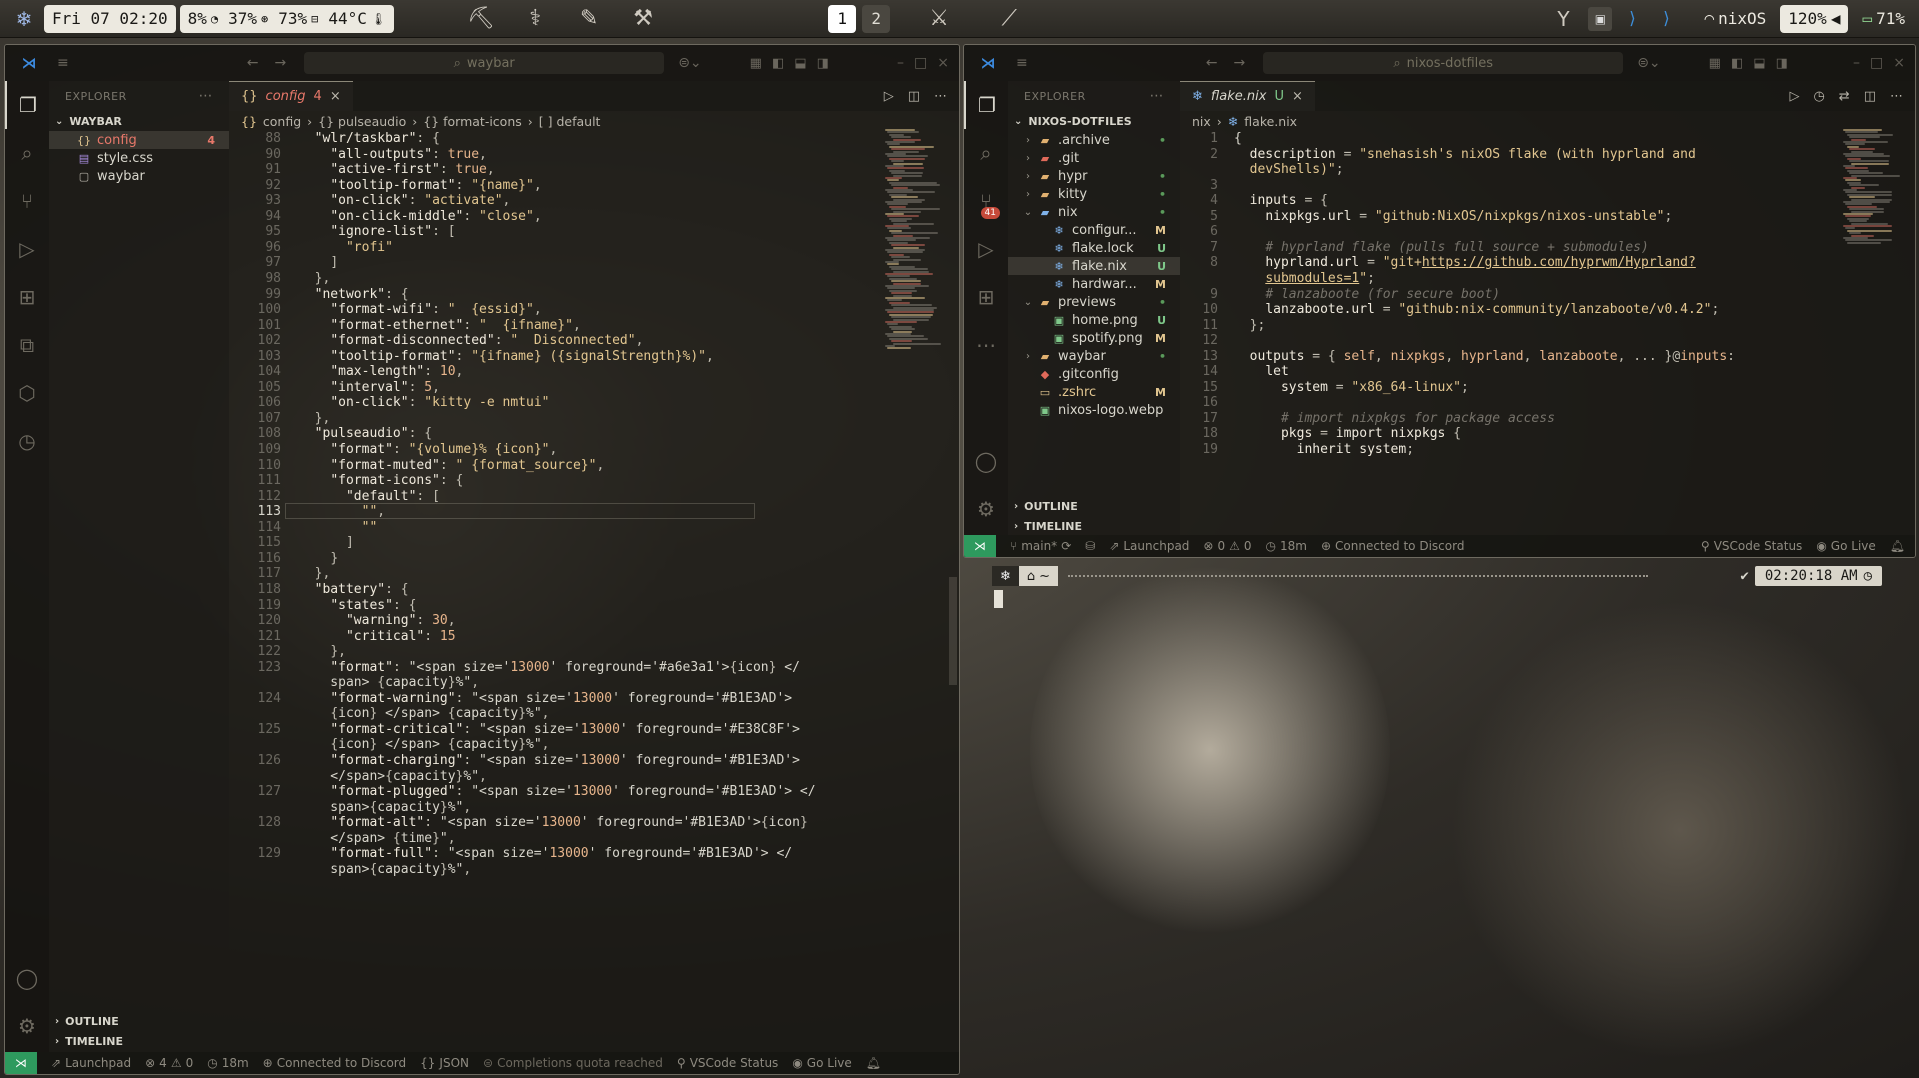 Image resolution: width=1919 pixels, height=1078 pixels. I want to click on problems-status: ⊗ 0 ⚠ 0, so click(1227, 546).